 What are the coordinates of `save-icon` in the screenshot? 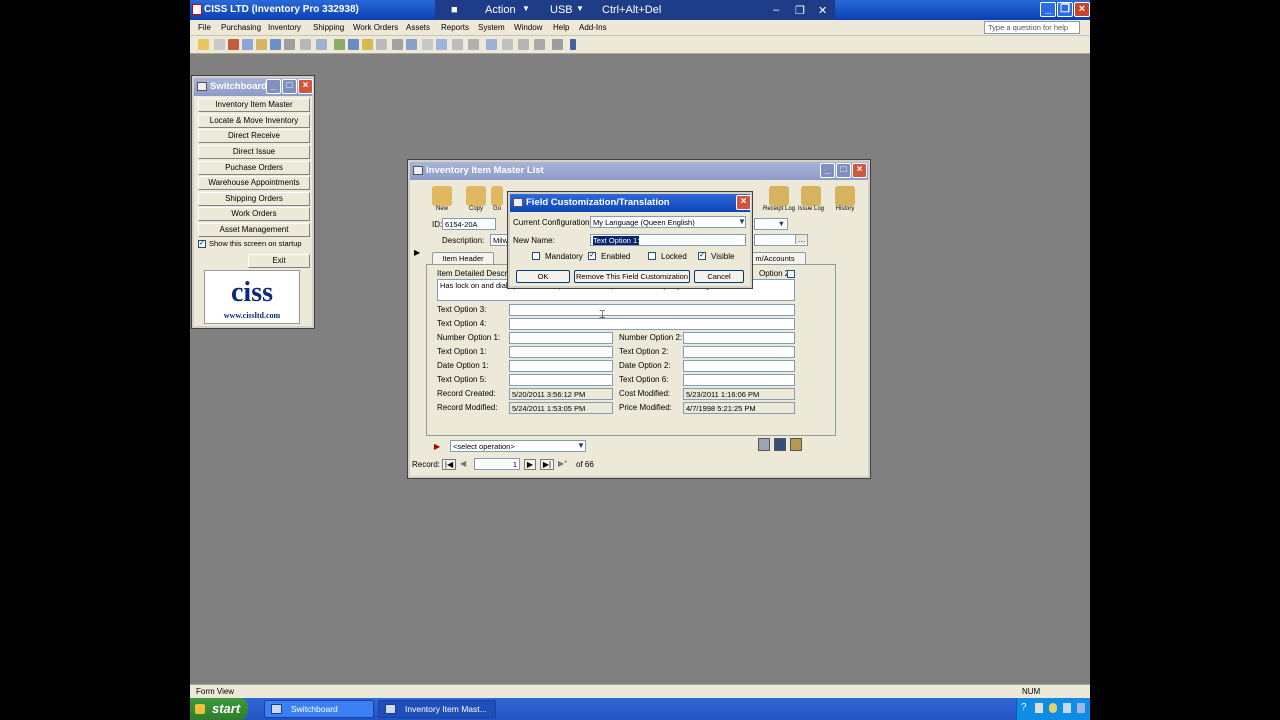 It's located at (764, 444).